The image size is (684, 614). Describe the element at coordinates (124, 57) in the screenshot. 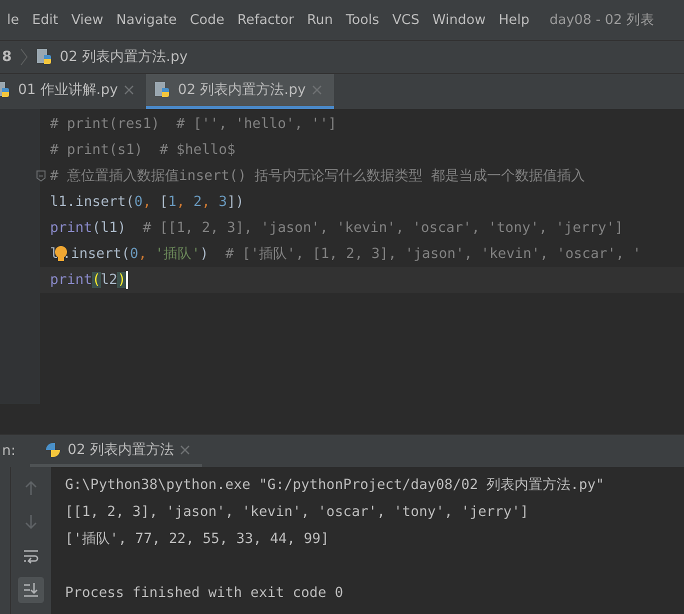

I see `breadcrumb-item: 02 列表内置方法.py` at that location.